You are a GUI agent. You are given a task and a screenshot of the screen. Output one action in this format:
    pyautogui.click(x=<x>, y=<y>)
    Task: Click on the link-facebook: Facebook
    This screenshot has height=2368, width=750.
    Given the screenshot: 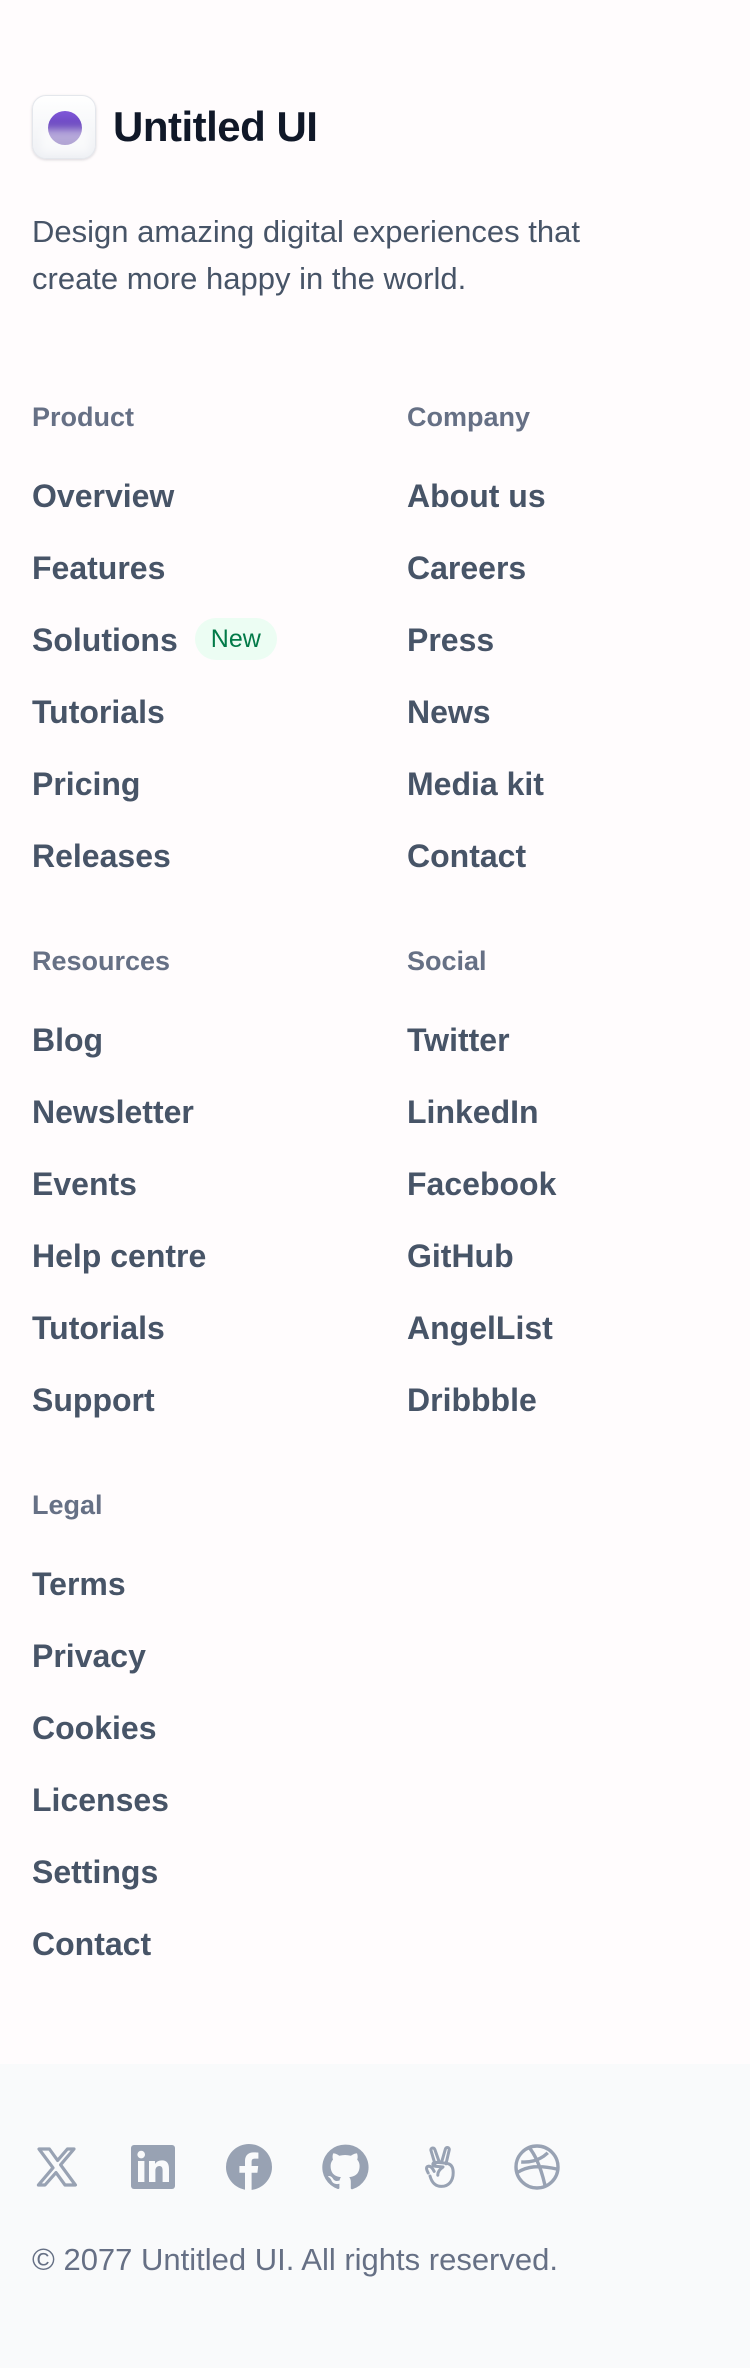 What is the action you would take?
    pyautogui.click(x=481, y=1184)
    